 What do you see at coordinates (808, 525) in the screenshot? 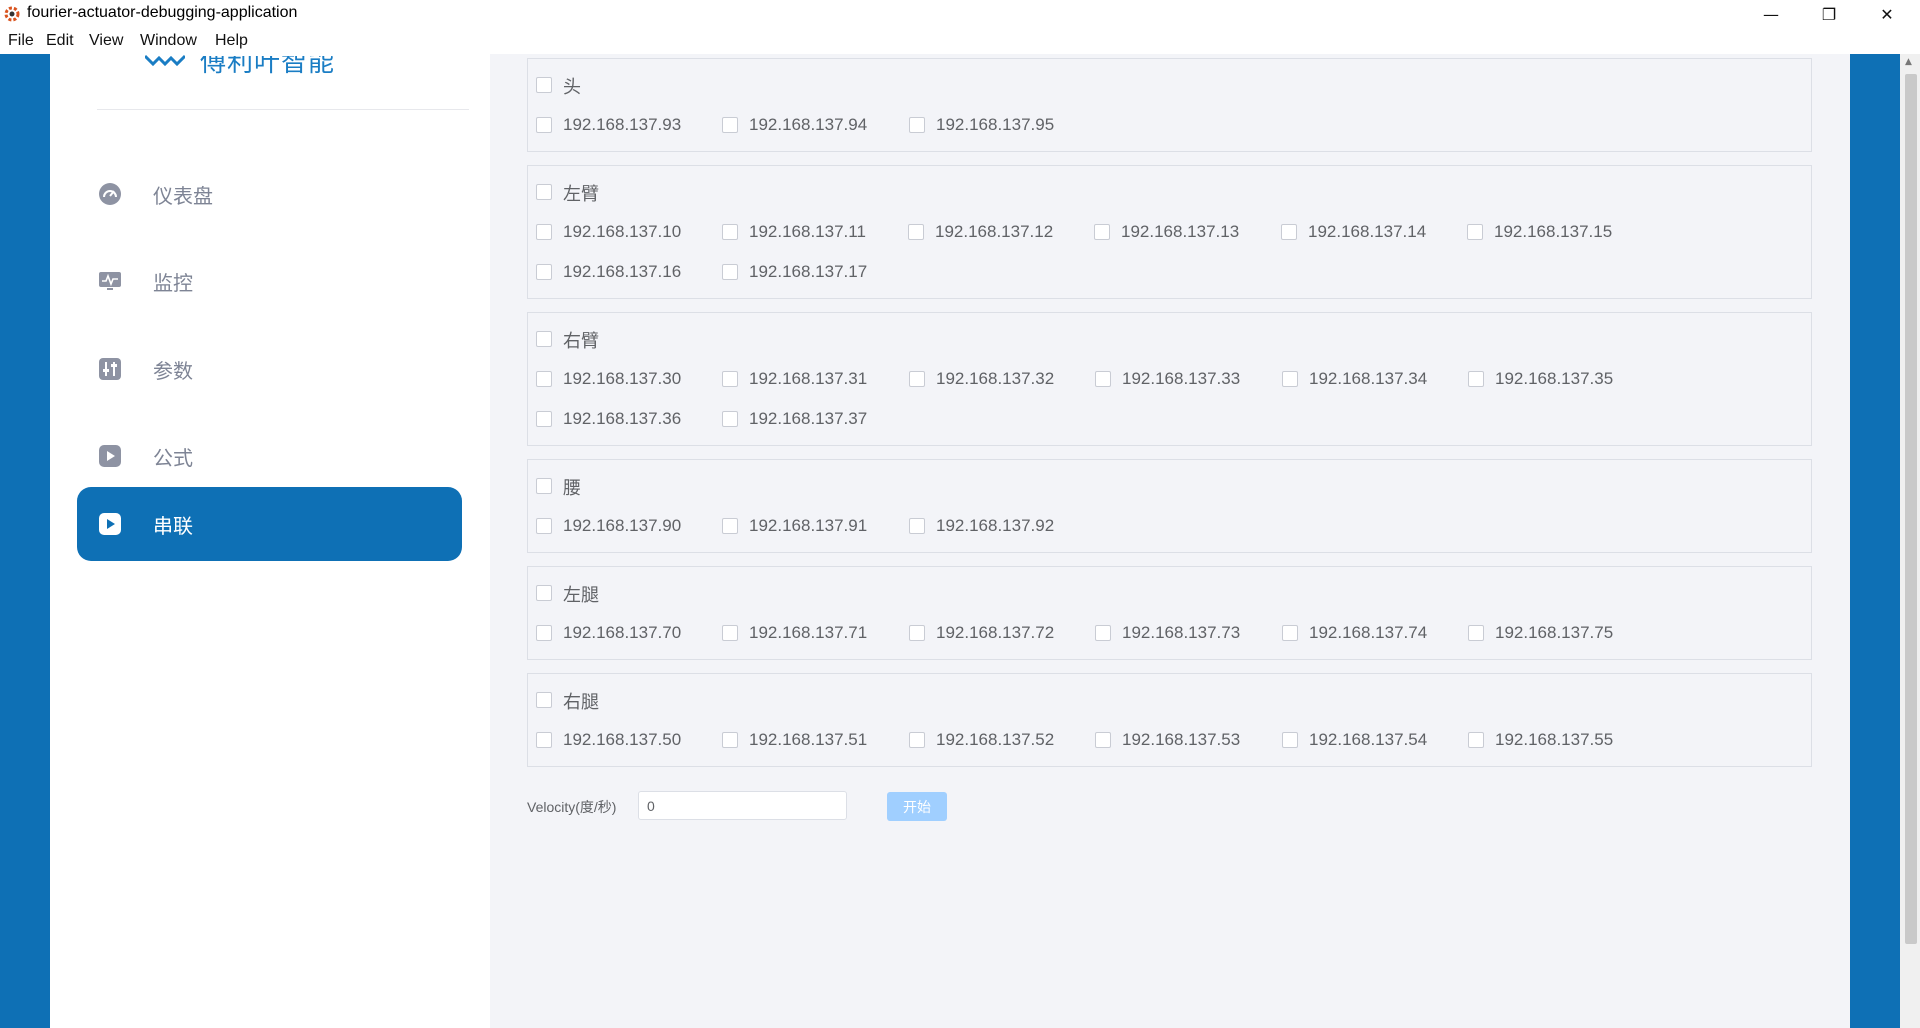
I see `ip-label: 192.168.137.91` at bounding box center [808, 525].